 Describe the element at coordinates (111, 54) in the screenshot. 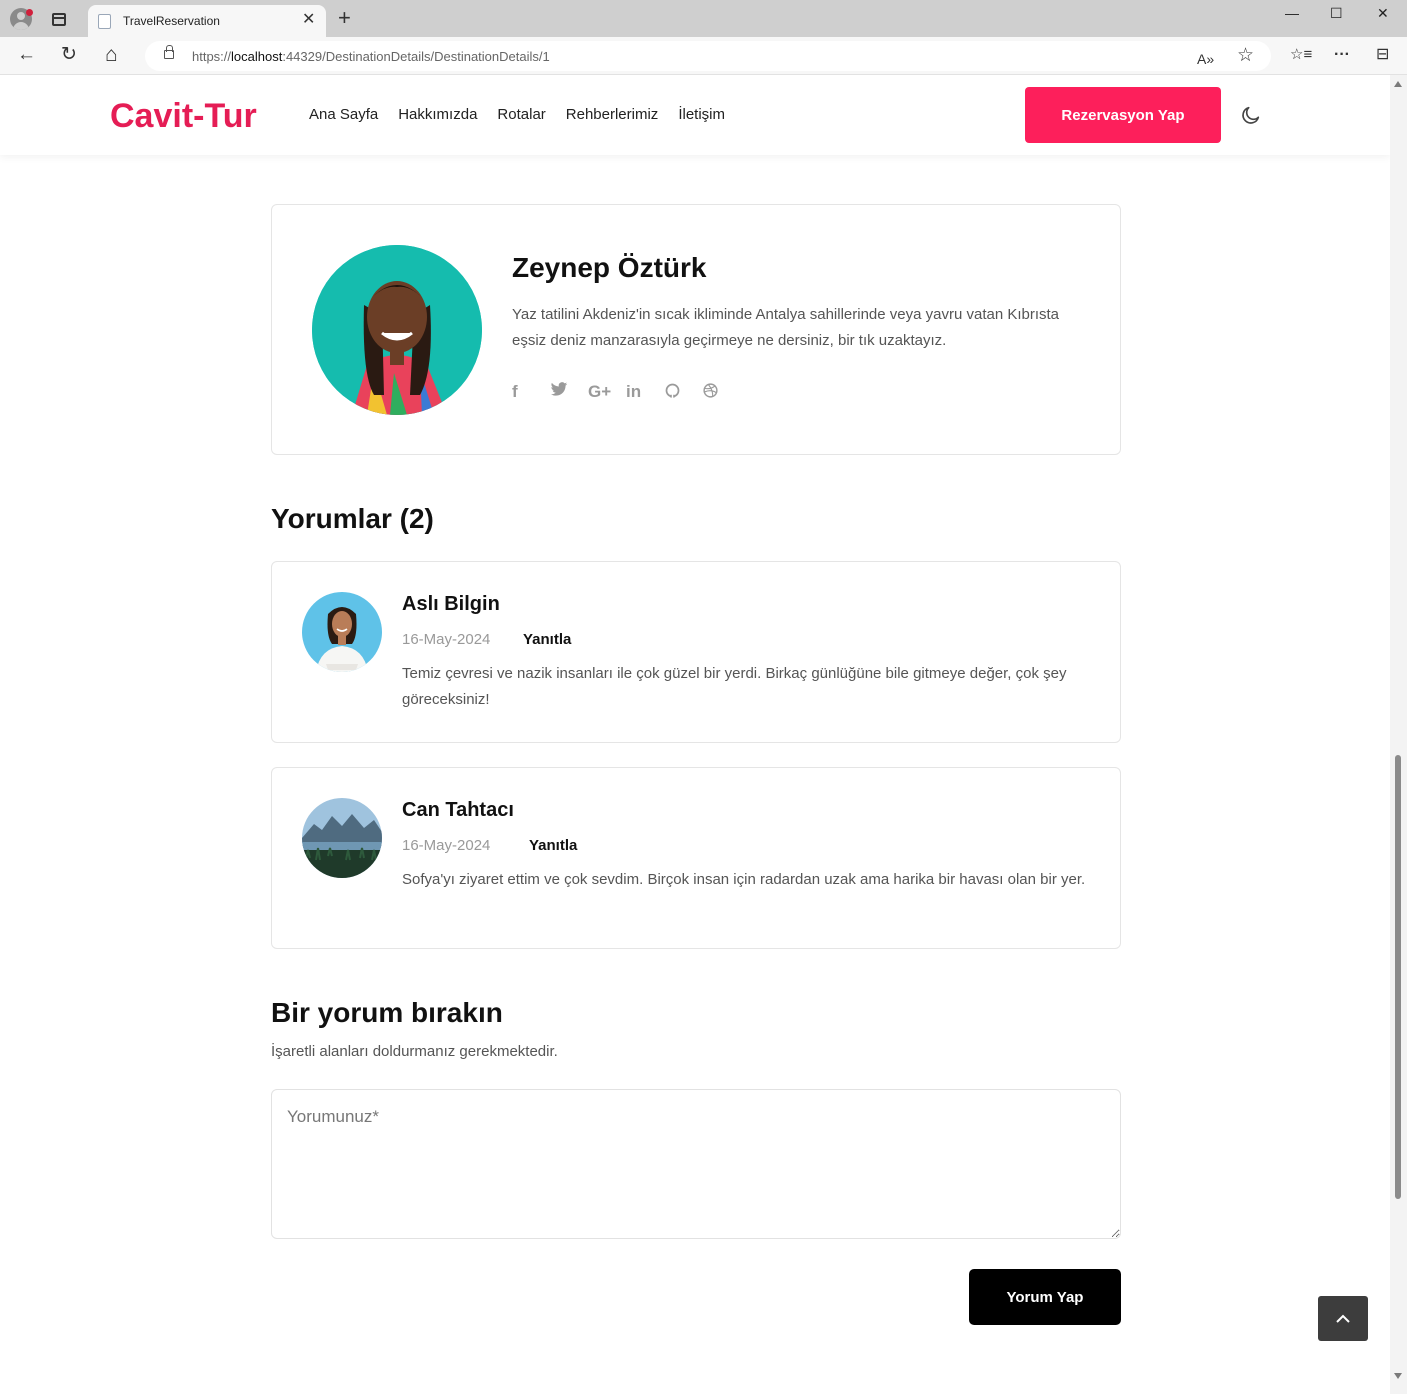

I see `home-icon: ⌂` at that location.